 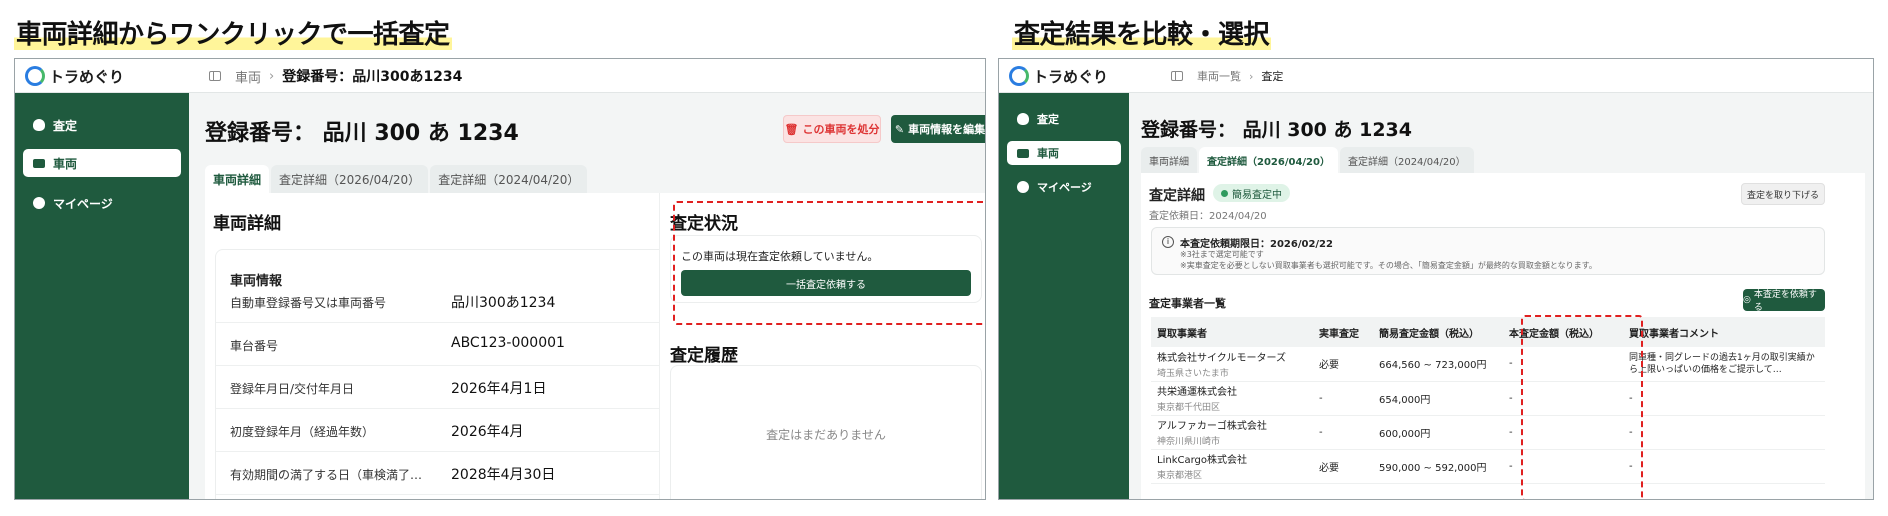 What do you see at coordinates (1180, 476) in the screenshot?
I see `vendor-area: 東京都港区` at bounding box center [1180, 476].